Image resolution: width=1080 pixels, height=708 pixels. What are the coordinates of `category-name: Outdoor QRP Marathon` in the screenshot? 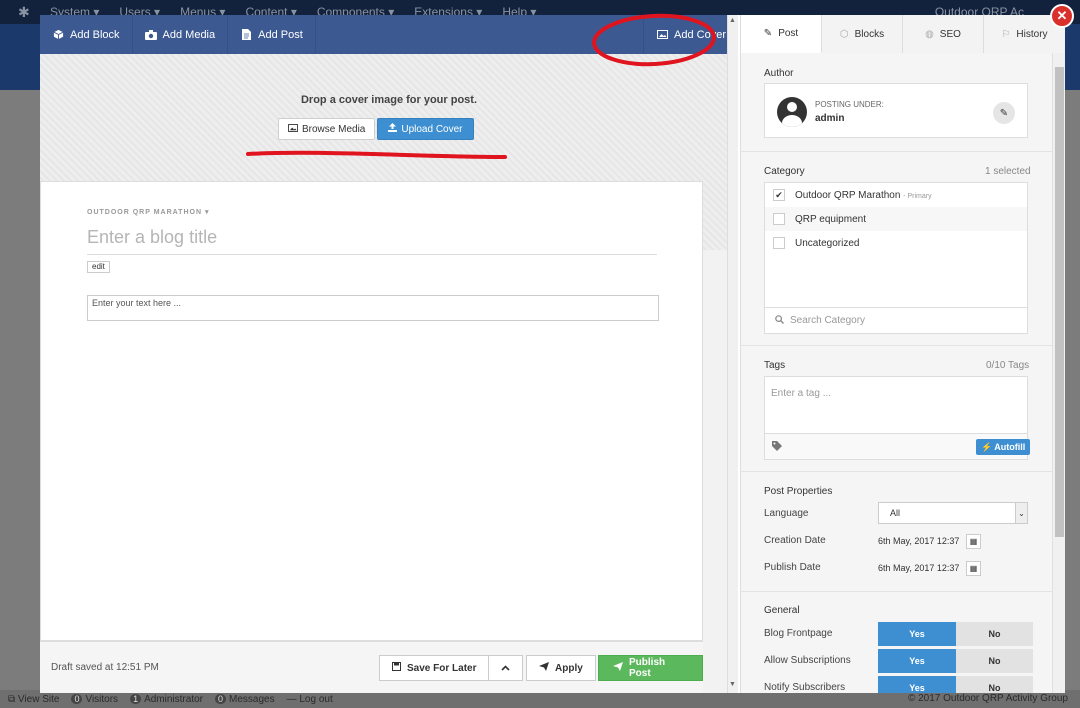 It's located at (848, 195).